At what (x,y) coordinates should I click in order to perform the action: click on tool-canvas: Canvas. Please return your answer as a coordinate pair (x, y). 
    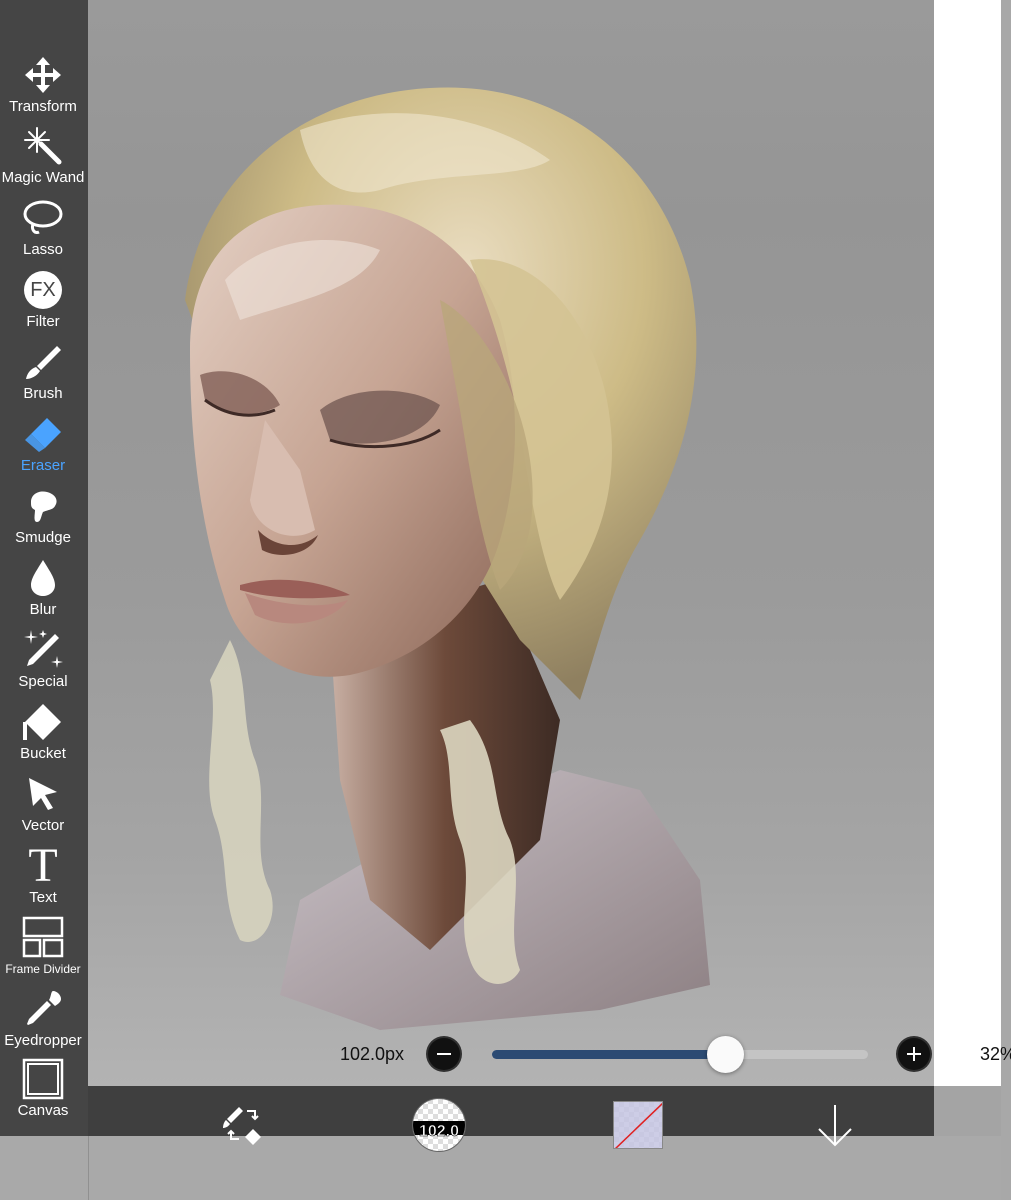
    Looking at the image, I should click on (43, 1092).